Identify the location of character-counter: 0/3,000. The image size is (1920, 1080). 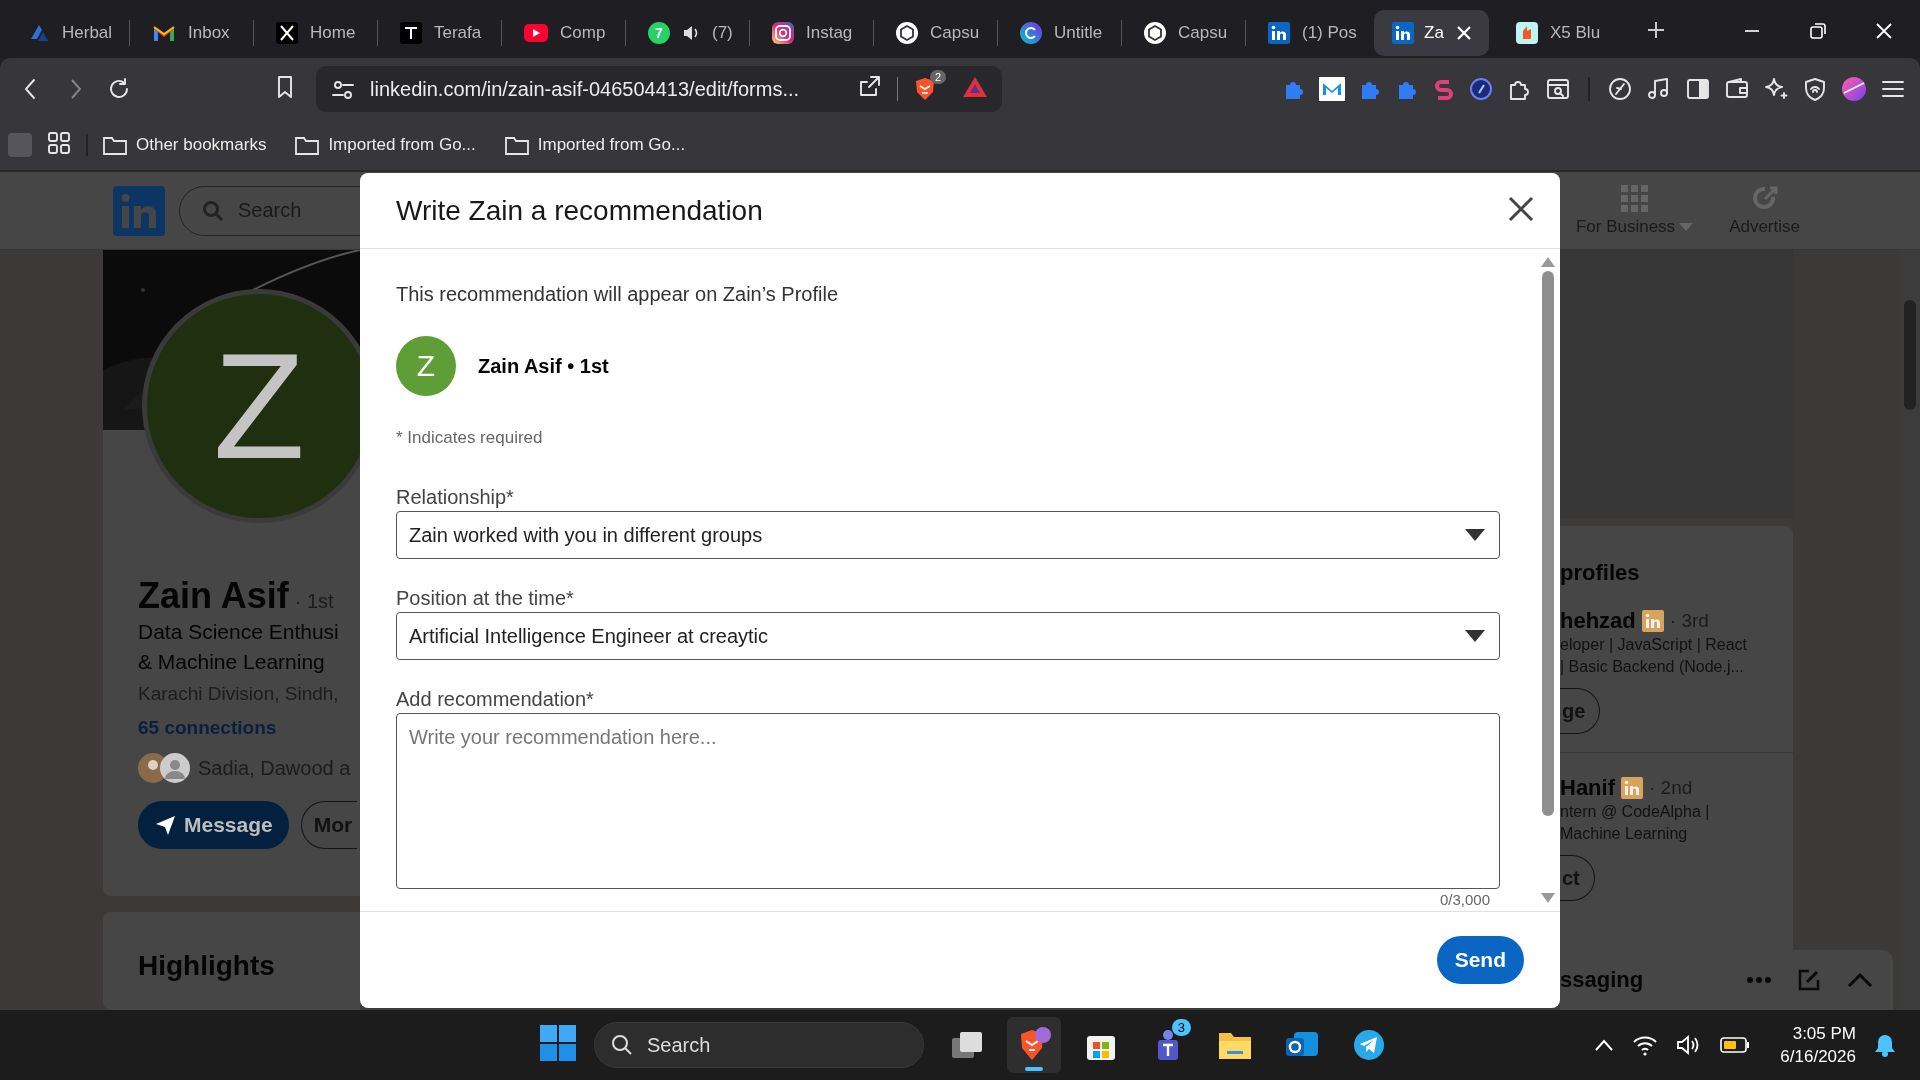
(1465, 899).